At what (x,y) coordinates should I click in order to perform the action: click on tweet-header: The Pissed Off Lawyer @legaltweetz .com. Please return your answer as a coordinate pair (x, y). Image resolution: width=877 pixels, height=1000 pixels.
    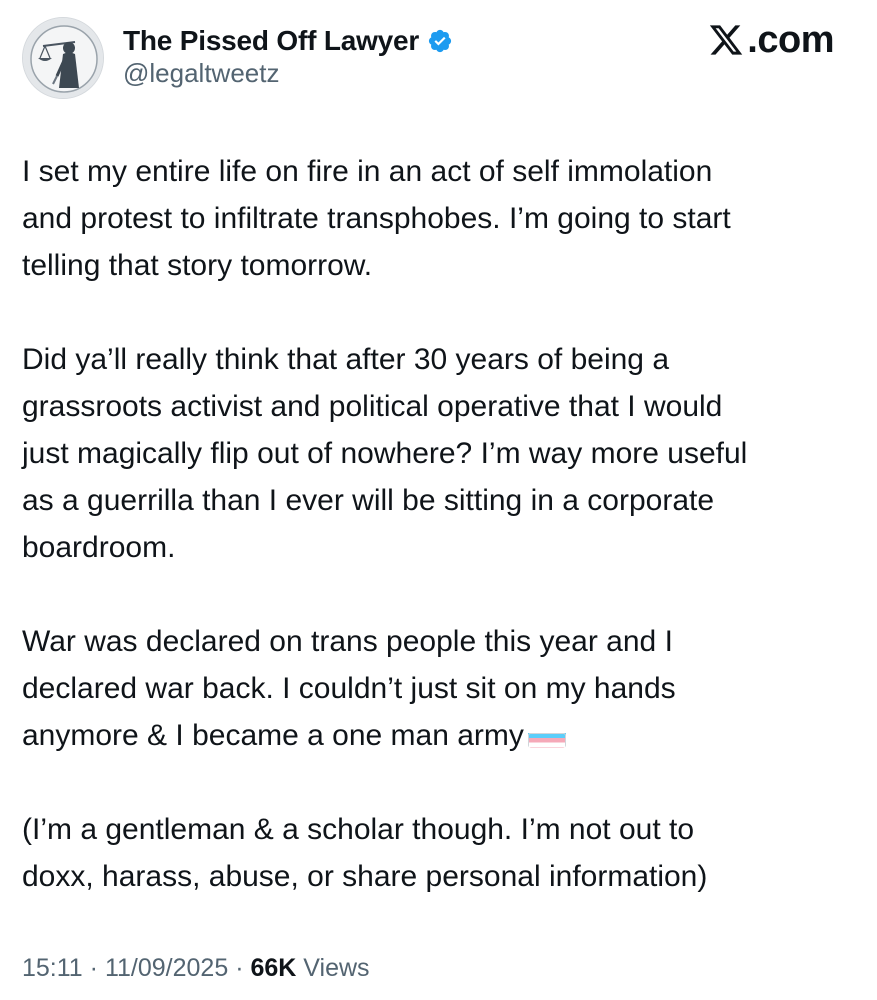
    Looking at the image, I should click on (438, 55).